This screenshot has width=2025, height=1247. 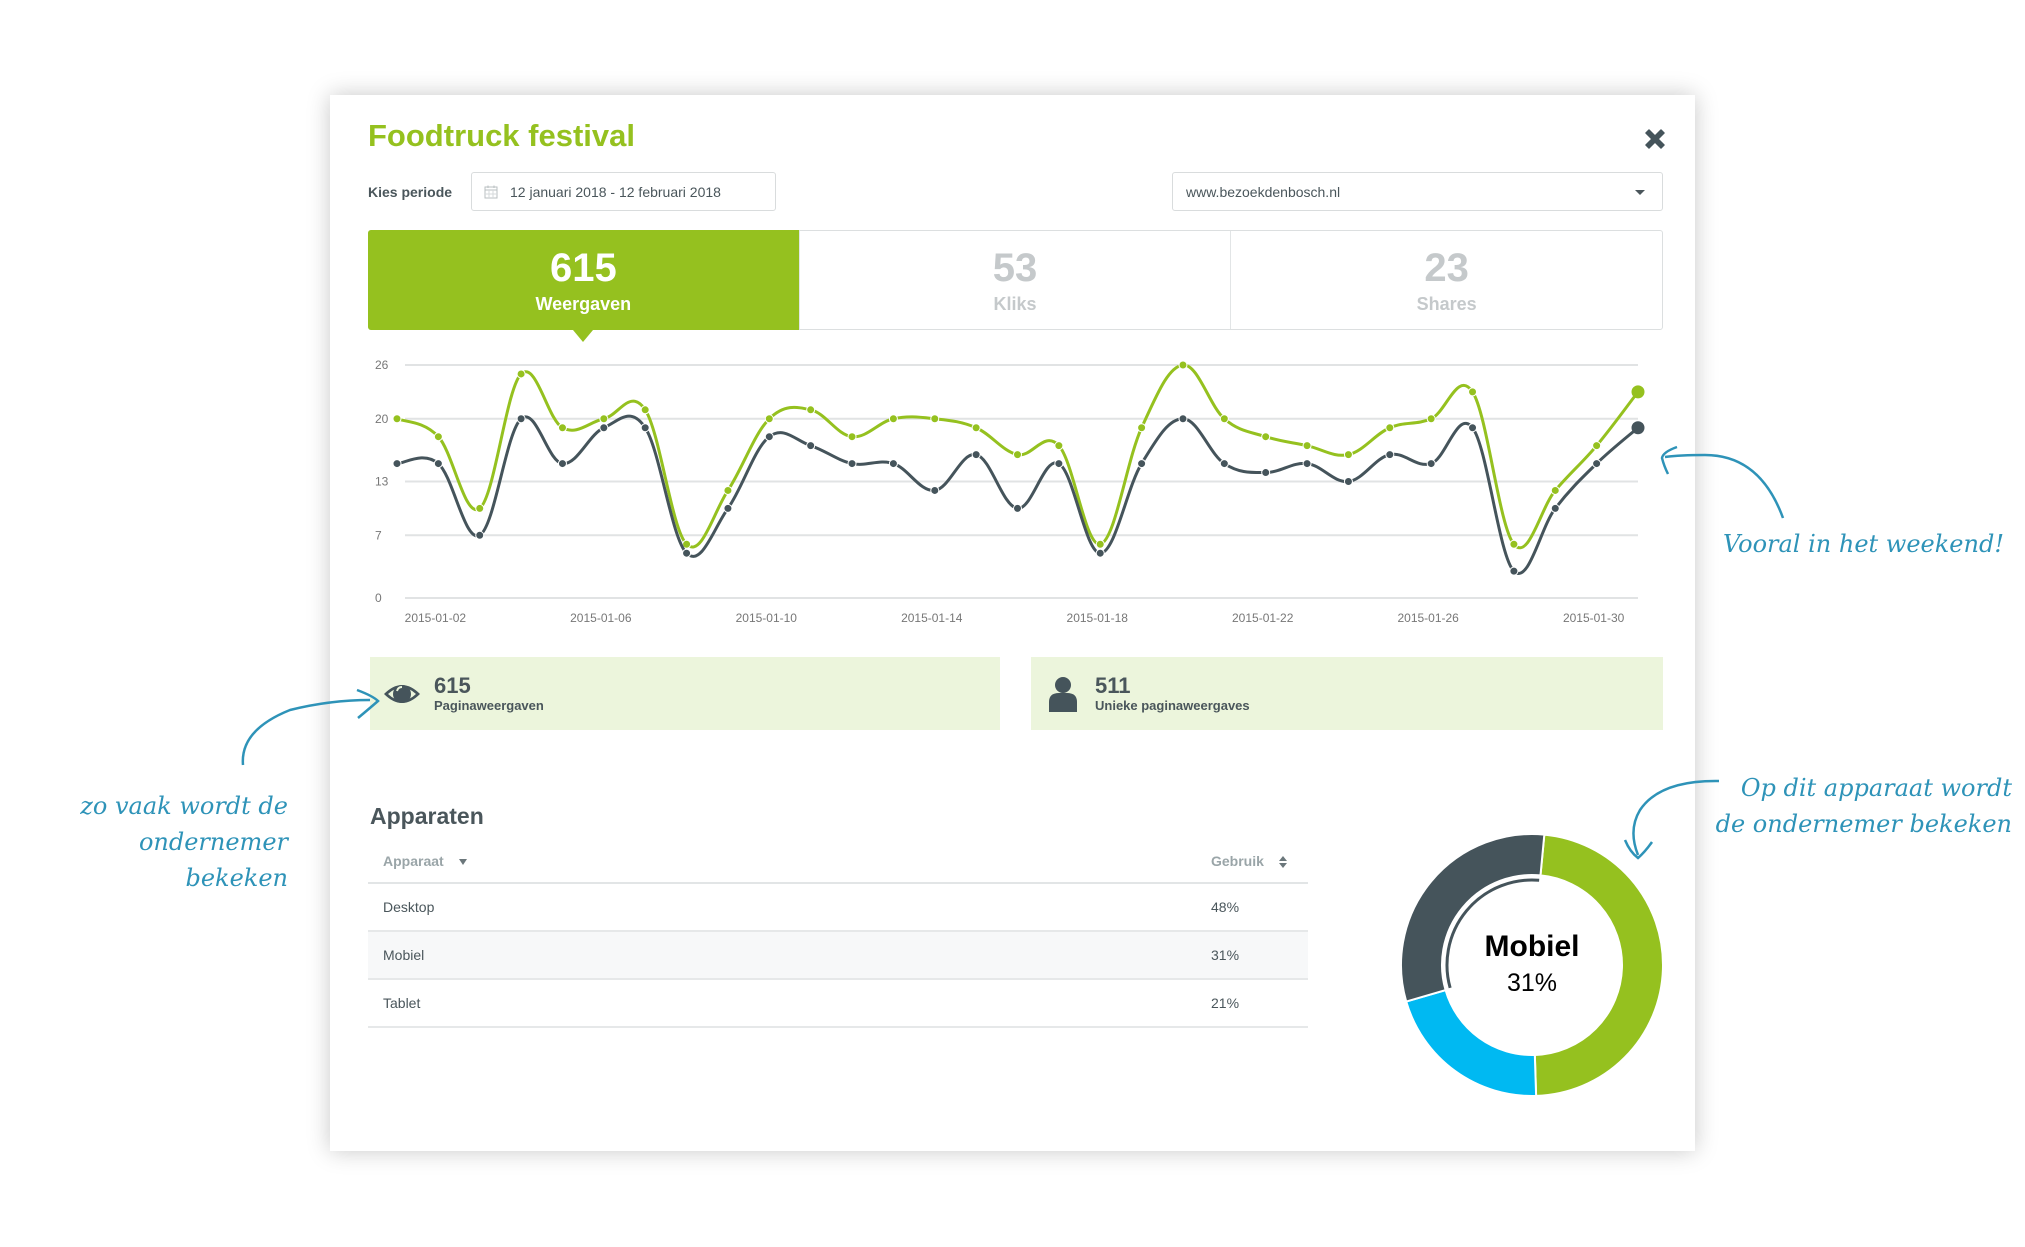 I want to click on tab-weergaven: 615 Weergaven, so click(x=583, y=286).